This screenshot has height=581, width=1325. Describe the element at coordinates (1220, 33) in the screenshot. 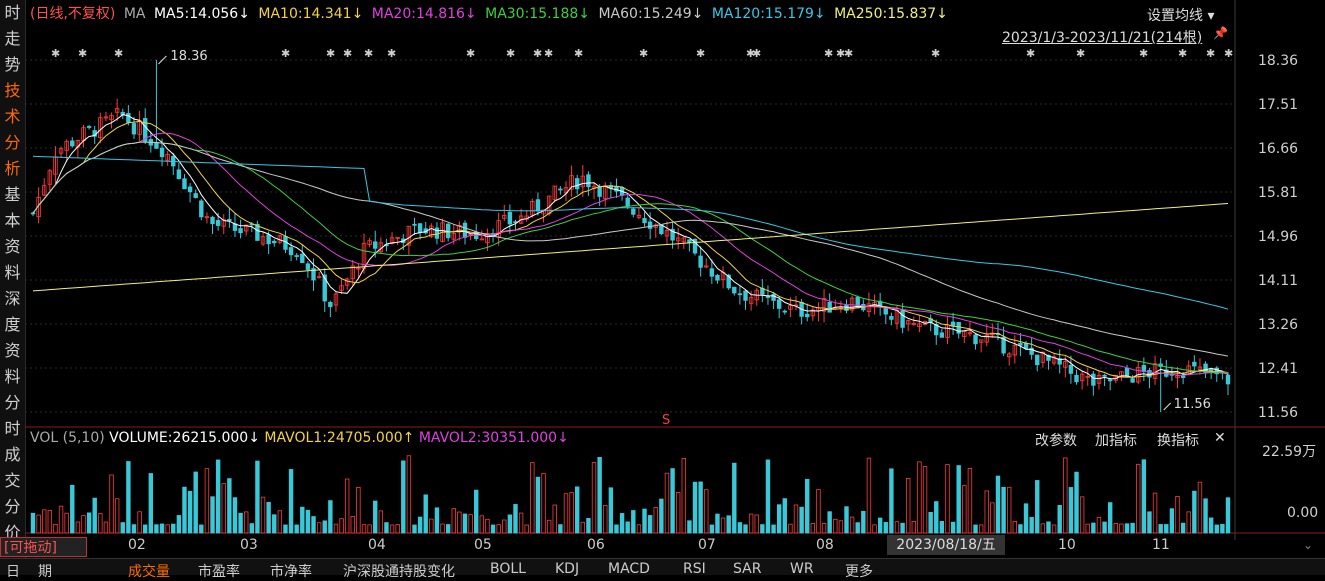

I see `pin-icon: 📌` at that location.